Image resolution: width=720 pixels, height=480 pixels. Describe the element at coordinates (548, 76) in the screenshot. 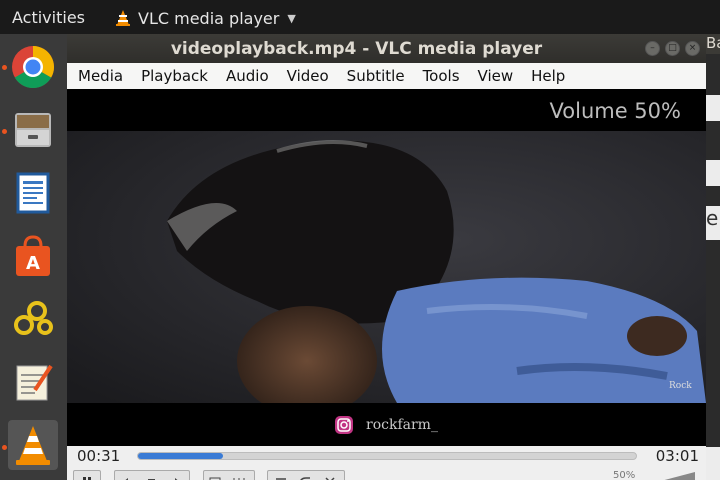

I see `menu-help: Help` at that location.